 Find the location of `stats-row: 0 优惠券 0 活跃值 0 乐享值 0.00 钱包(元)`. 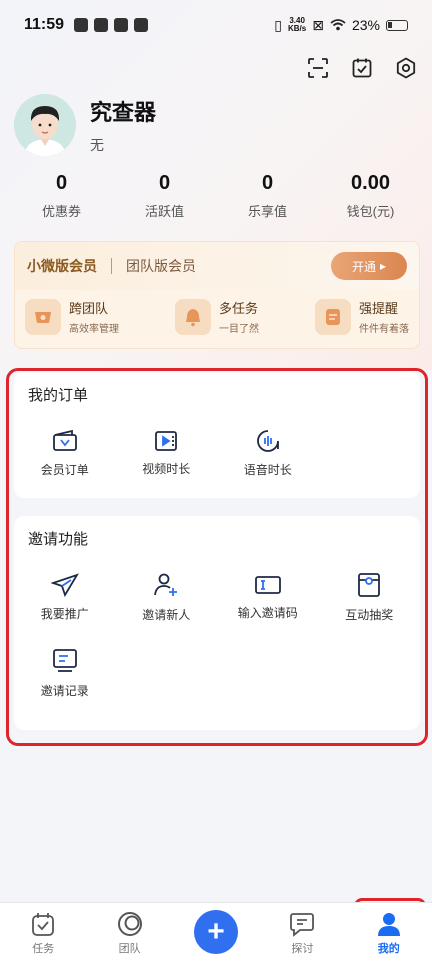

stats-row: 0 优惠券 0 活跃值 0 乐享值 0.00 钱包(元) is located at coordinates (216, 196).